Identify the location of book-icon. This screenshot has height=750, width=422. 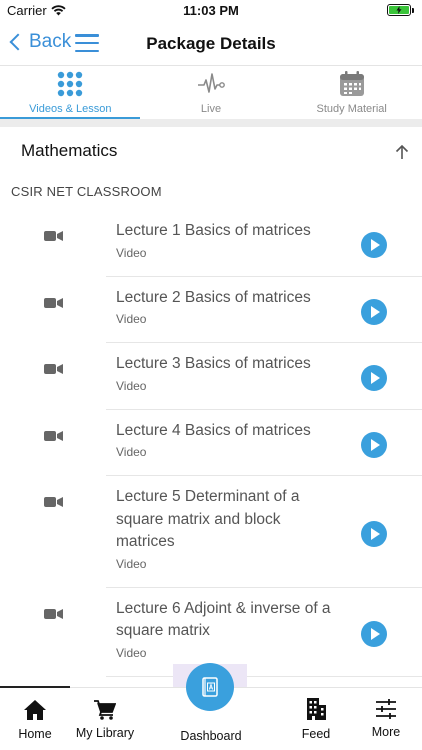
(210, 687).